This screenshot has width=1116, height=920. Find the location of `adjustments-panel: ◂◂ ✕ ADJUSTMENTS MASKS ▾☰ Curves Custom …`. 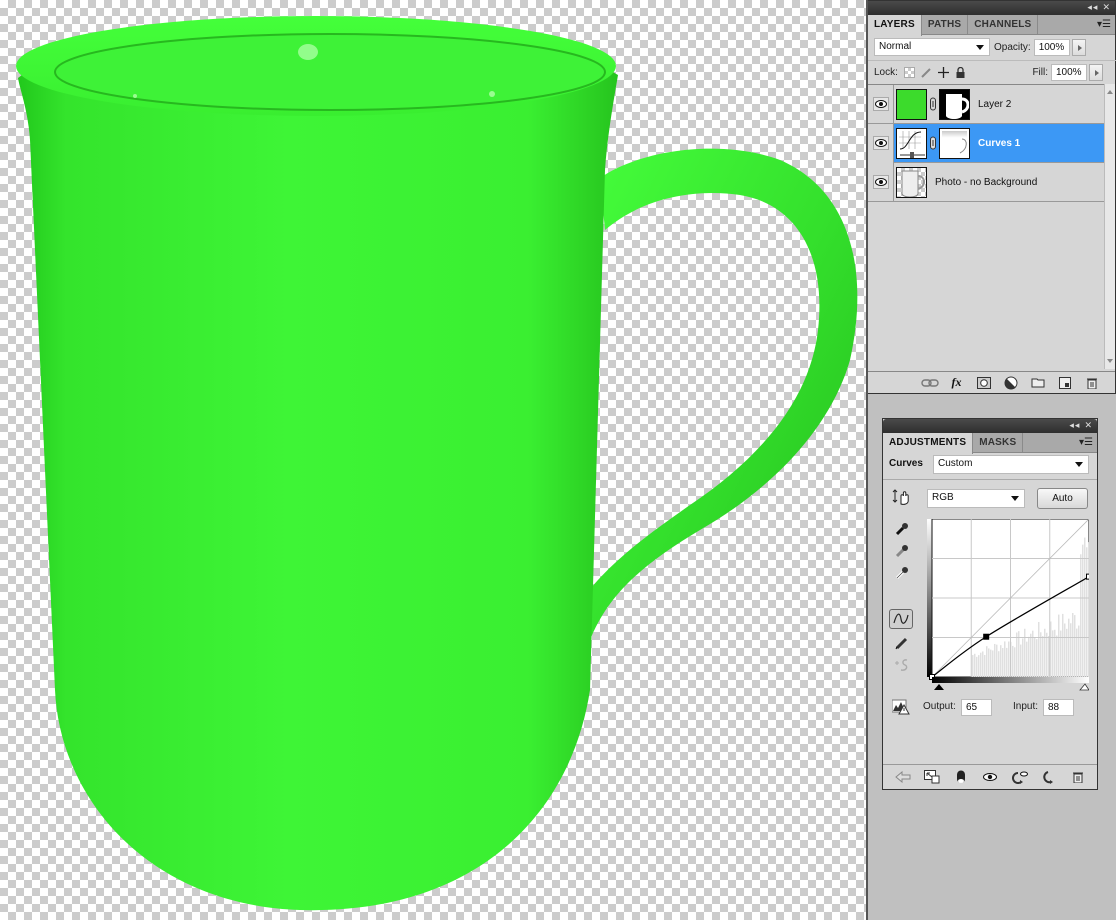

adjustments-panel: ◂◂ ✕ ADJUSTMENTS MASKS ▾☰ Curves Custom … is located at coordinates (990, 604).